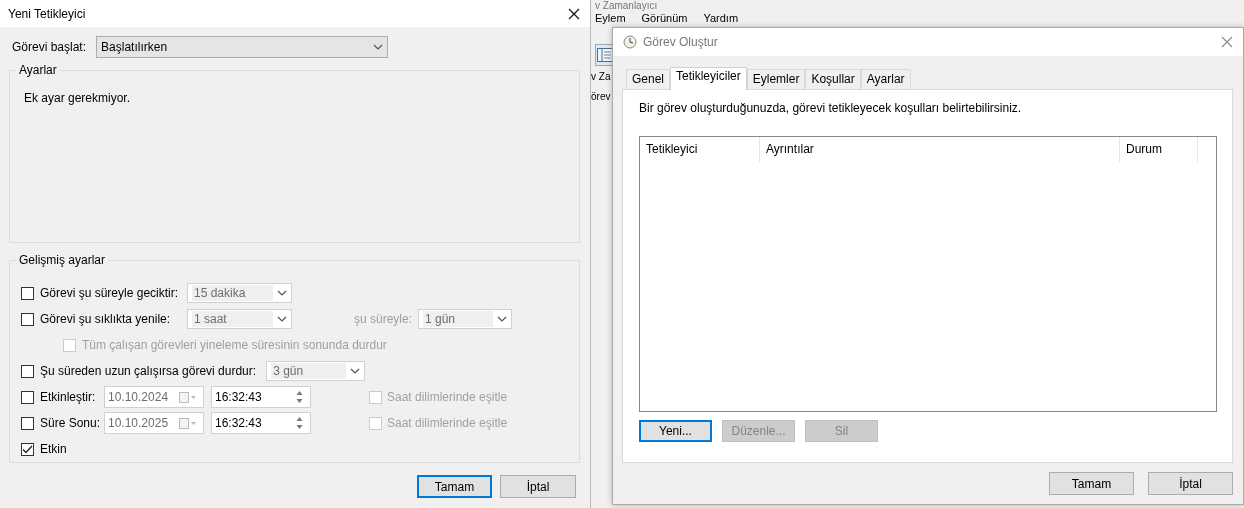  I want to click on tab: Tetikleyiciler, so click(708, 78).